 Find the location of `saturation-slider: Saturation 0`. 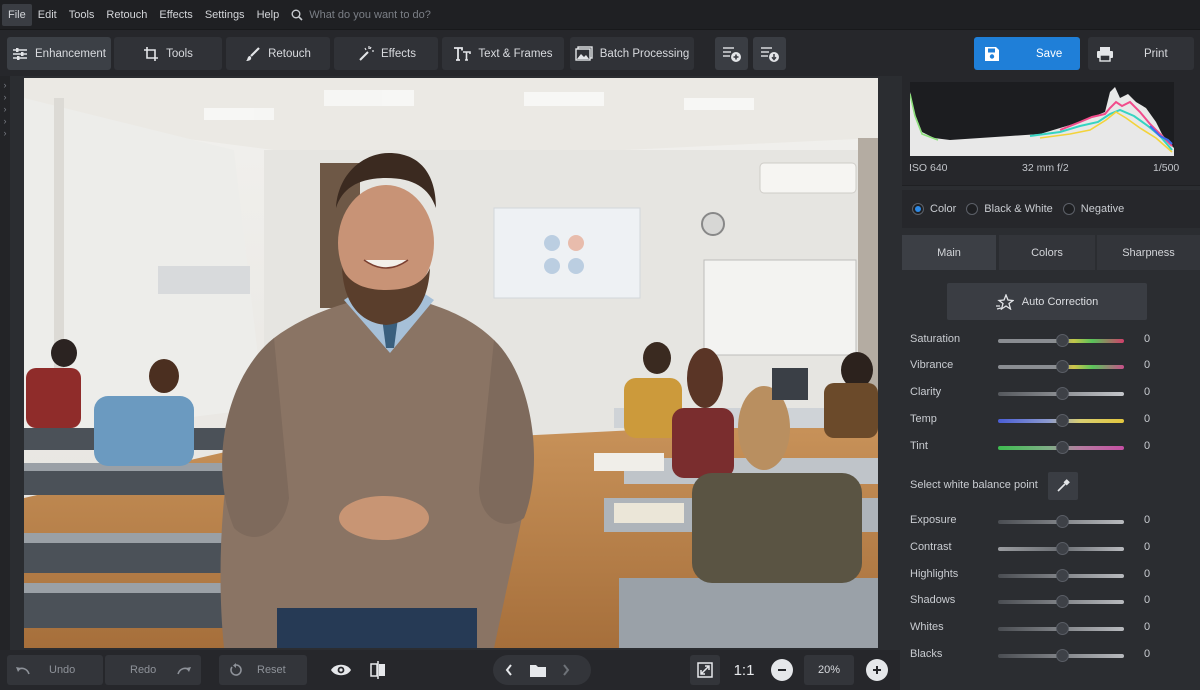

saturation-slider: Saturation 0 is located at coordinates (1051, 341).